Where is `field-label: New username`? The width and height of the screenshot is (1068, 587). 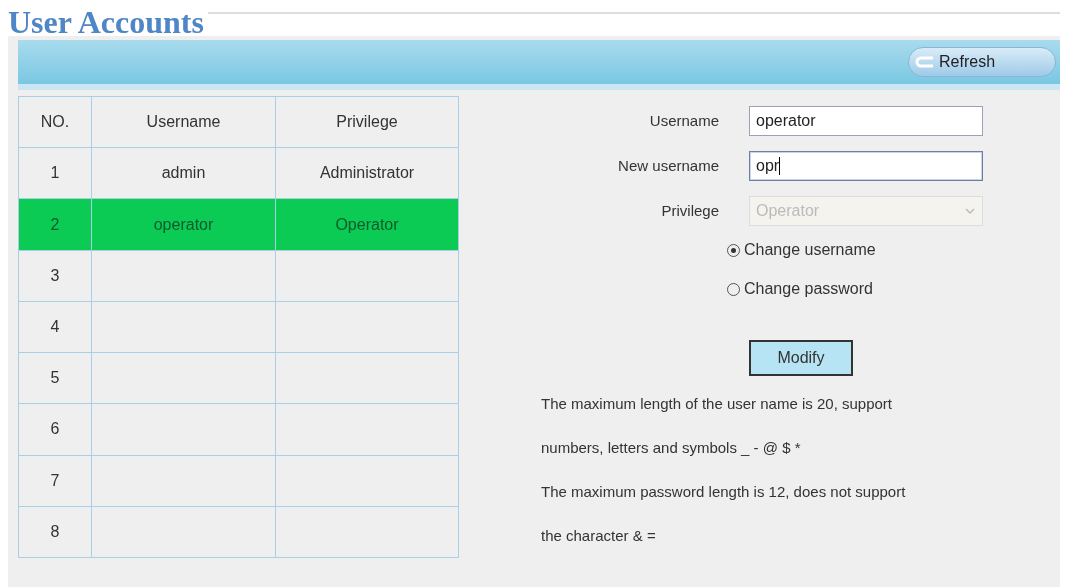
field-label: New username is located at coordinates (668, 165).